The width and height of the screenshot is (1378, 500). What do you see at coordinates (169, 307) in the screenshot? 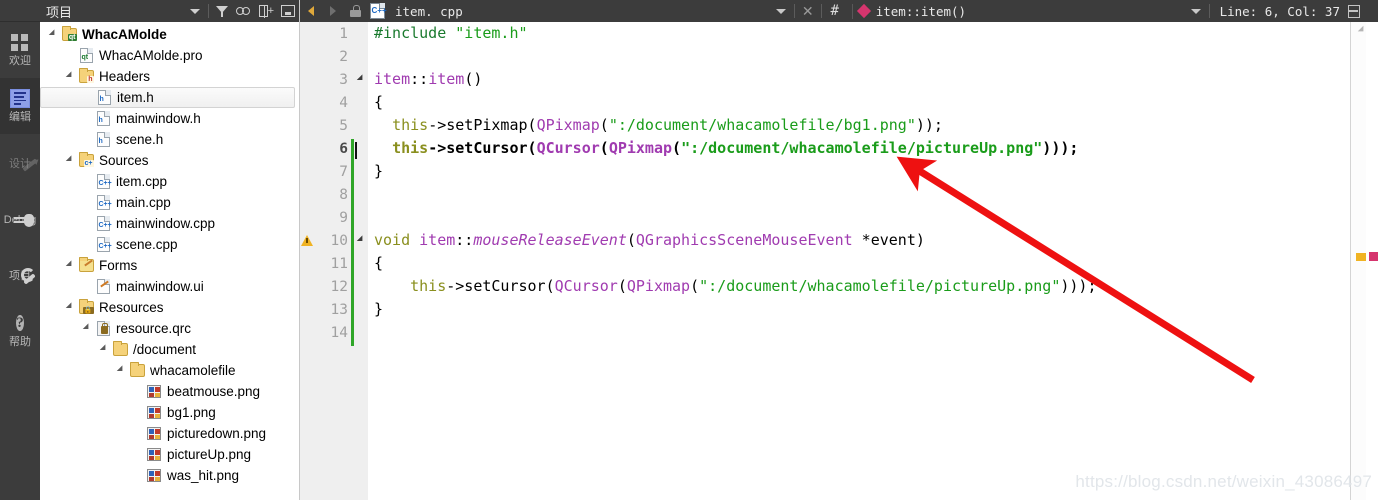
I see `tree-item-resources: 🔒 Resources` at bounding box center [169, 307].